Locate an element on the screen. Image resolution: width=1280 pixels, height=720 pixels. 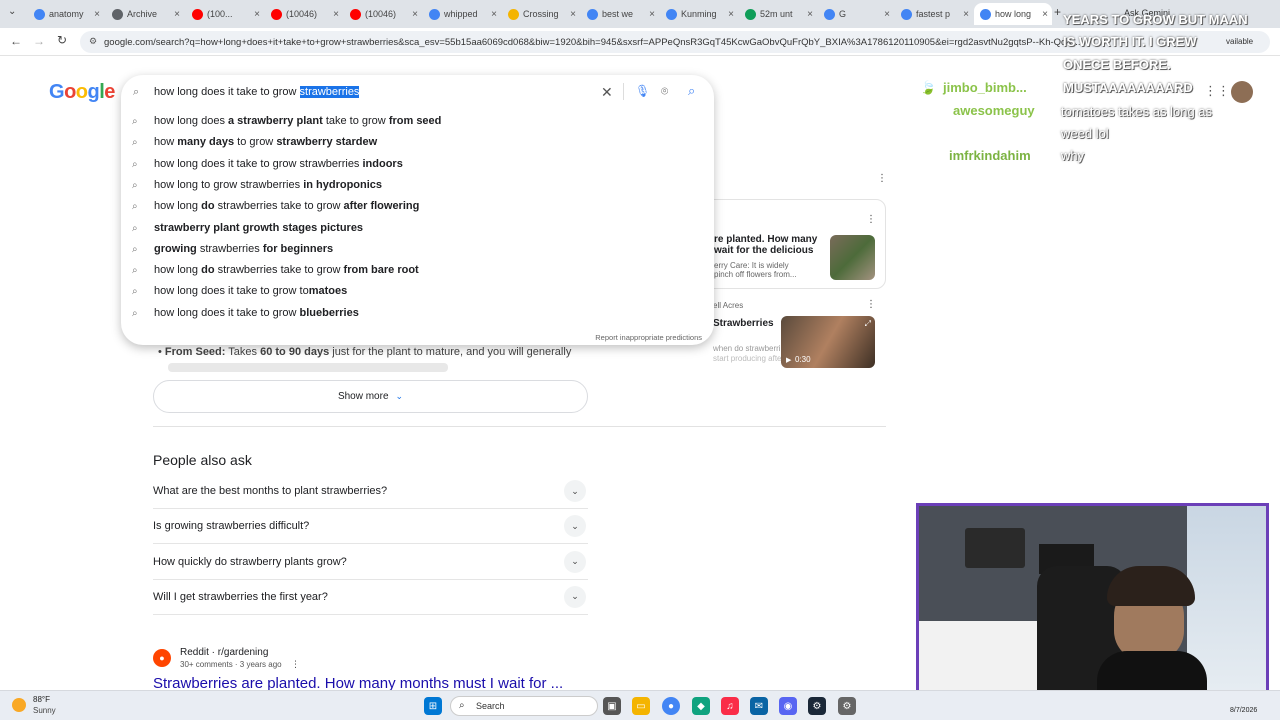
suggestion-part: how long to grow strawberries is located at coordinates (229, 184).